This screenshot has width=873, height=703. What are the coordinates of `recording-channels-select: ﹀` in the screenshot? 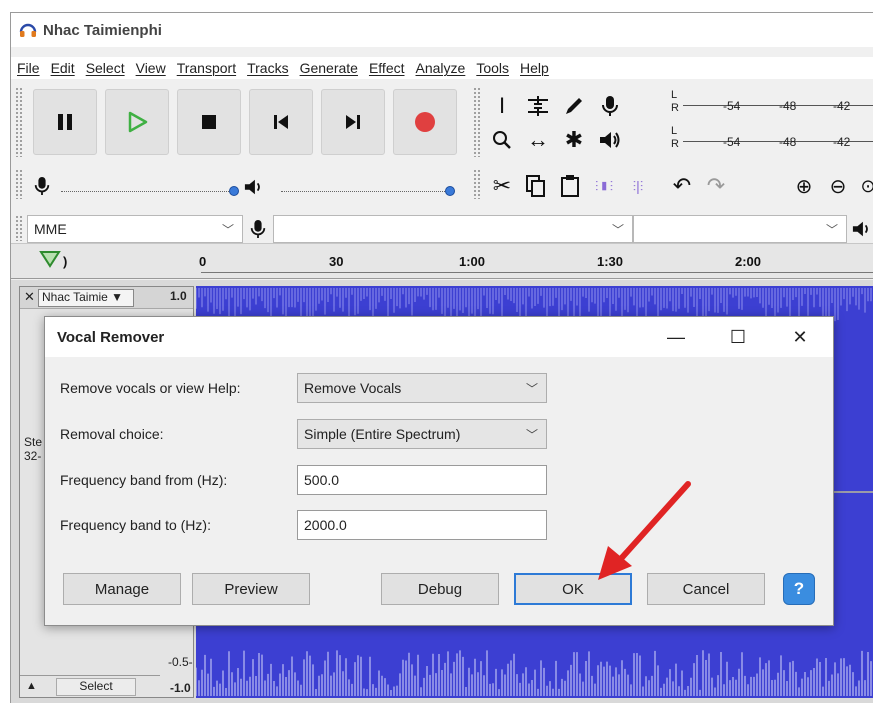 It's located at (740, 229).